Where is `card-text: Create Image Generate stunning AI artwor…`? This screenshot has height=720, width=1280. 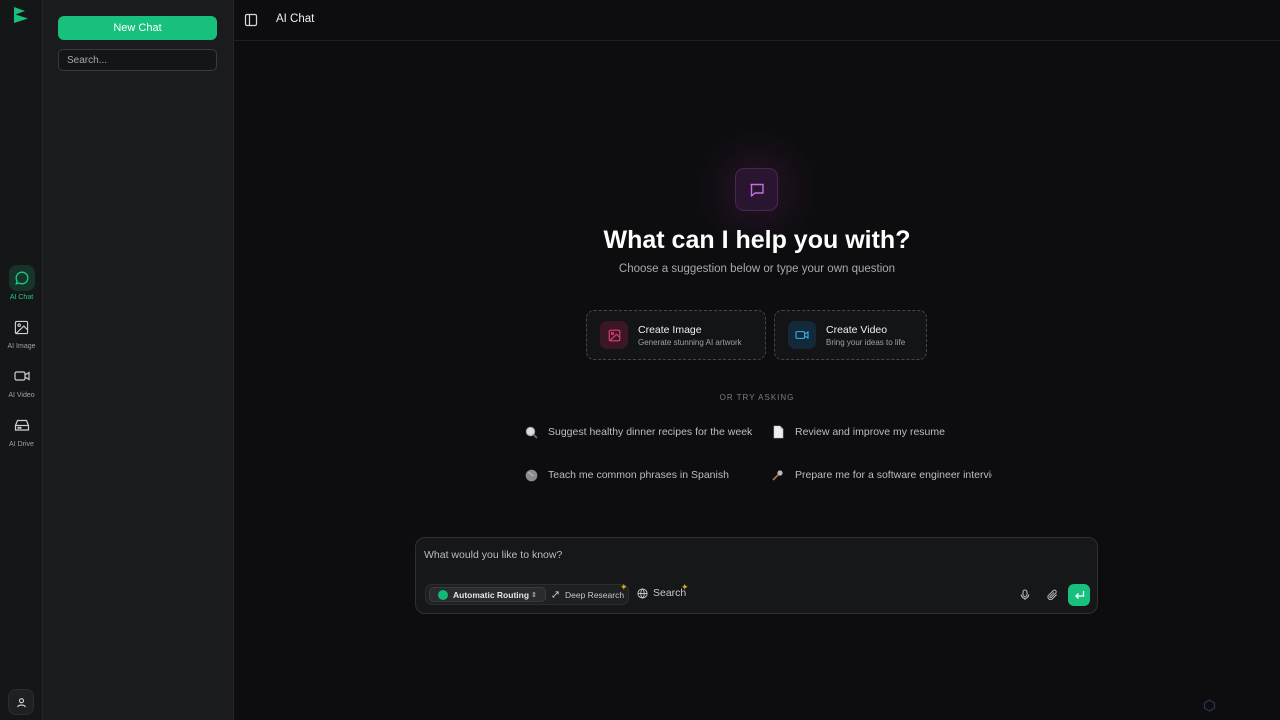 card-text: Create Image Generate stunning AI artwor… is located at coordinates (690, 335).